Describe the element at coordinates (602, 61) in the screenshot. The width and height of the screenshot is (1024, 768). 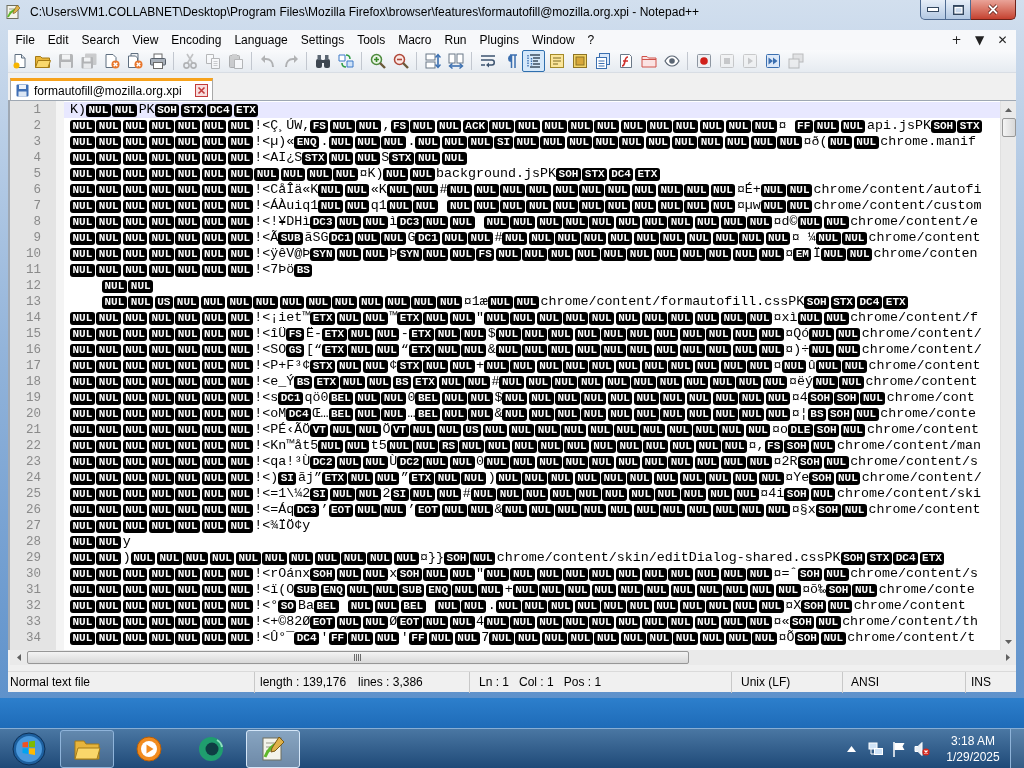
I see `page-list-icon` at that location.